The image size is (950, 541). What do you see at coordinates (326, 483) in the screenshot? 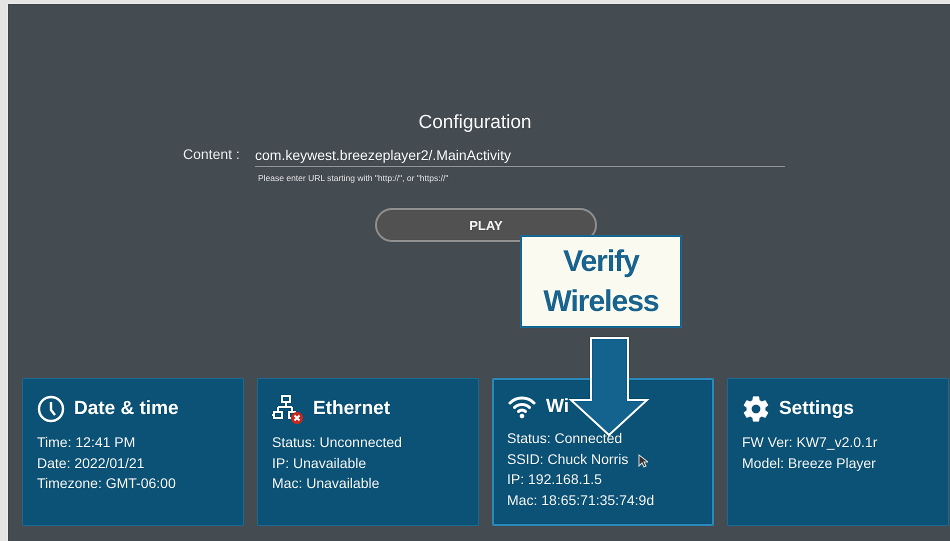
I see `card-line: Mac: Unavailable` at bounding box center [326, 483].